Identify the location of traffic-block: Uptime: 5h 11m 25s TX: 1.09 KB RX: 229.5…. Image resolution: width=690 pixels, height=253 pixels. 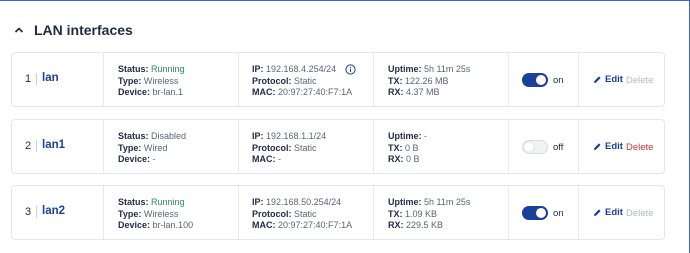
(429, 214).